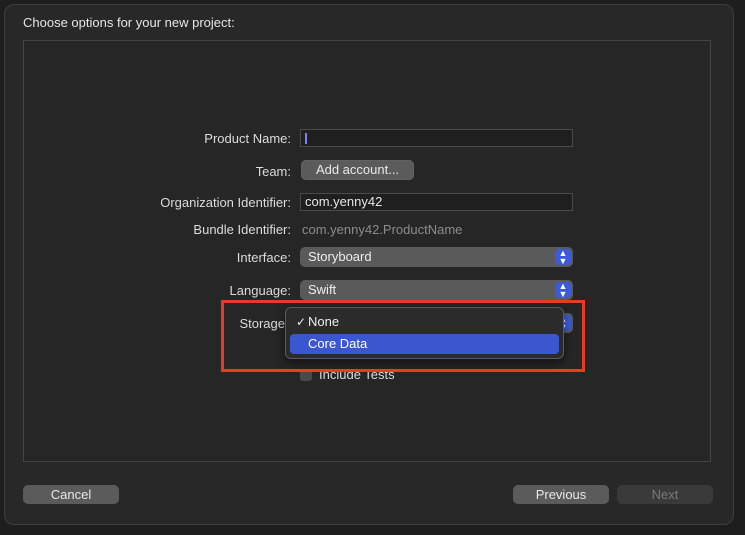 Image resolution: width=745 pixels, height=535 pixels. I want to click on bundle-identifier-label: Bundle Identifier:, so click(242, 229).